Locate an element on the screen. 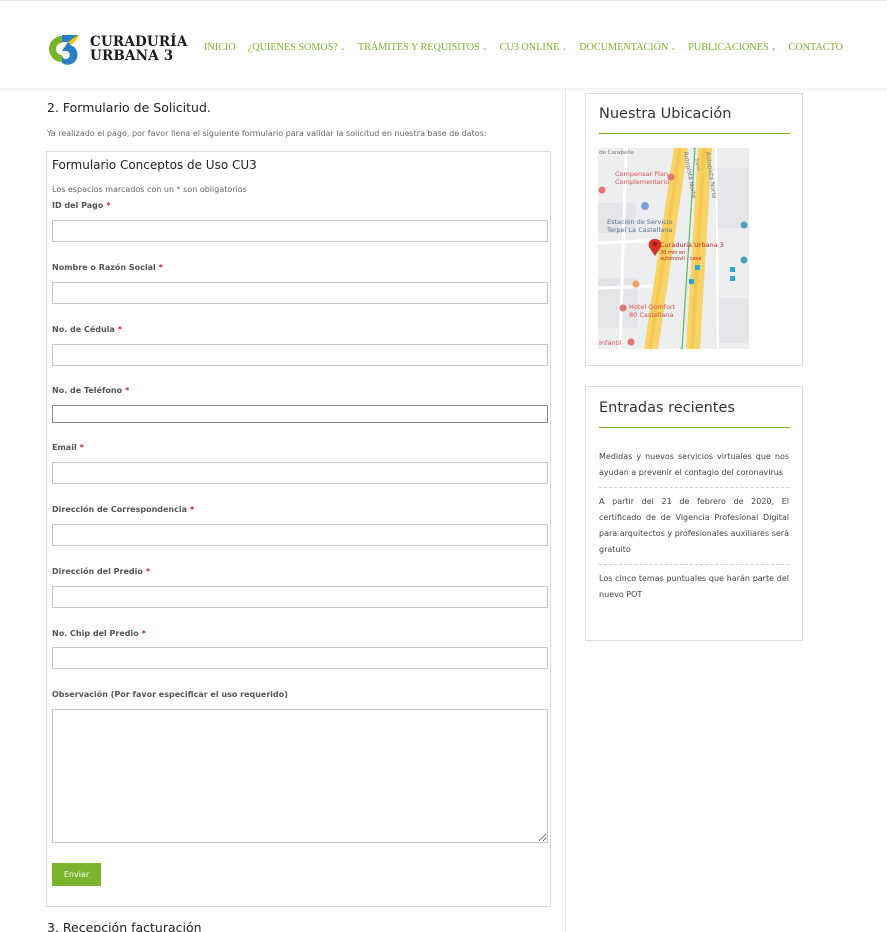 The width and height of the screenshot is (887, 932). direccion-predio-input is located at coordinates (300, 597).